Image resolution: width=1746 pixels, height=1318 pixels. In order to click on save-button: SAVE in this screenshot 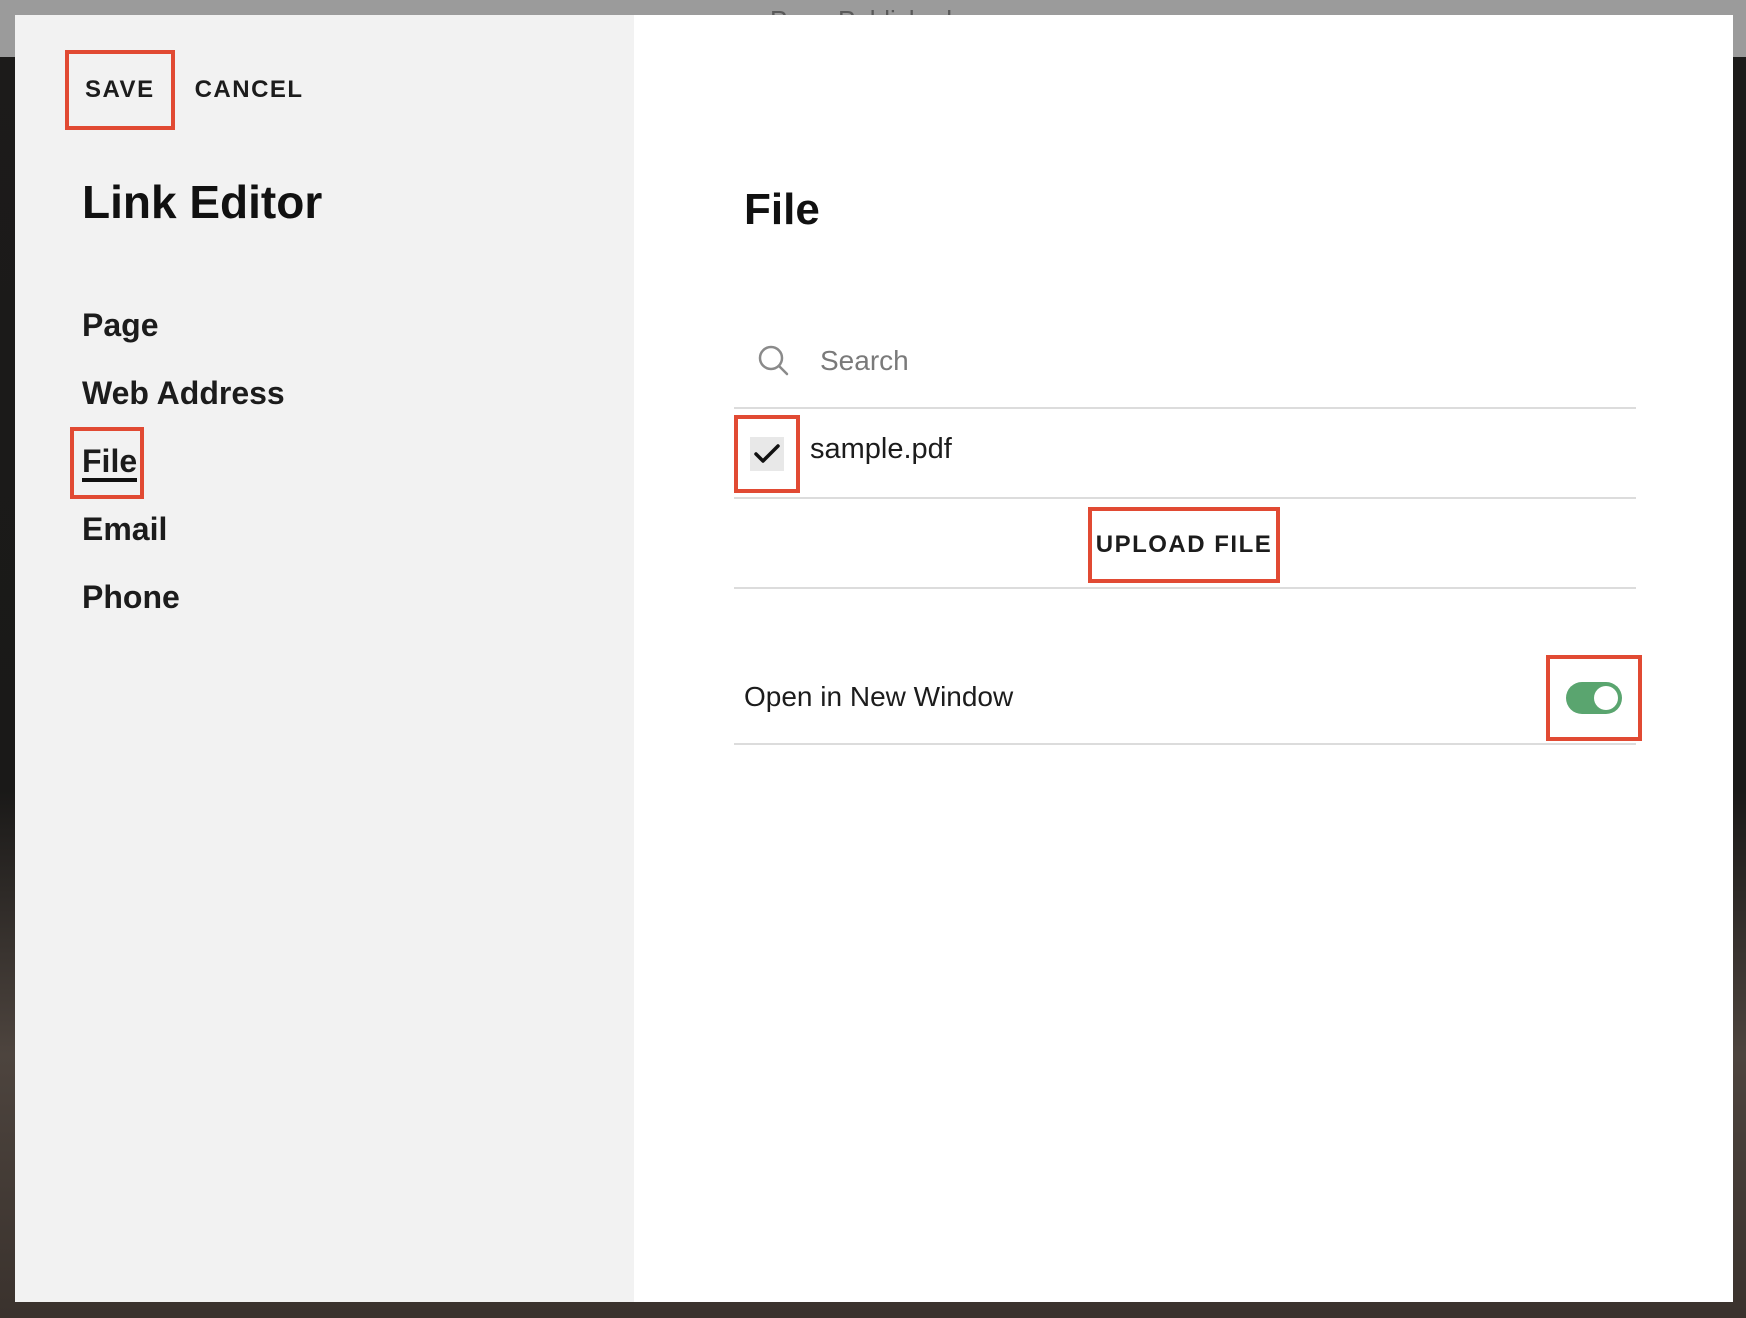, I will do `click(120, 90)`.